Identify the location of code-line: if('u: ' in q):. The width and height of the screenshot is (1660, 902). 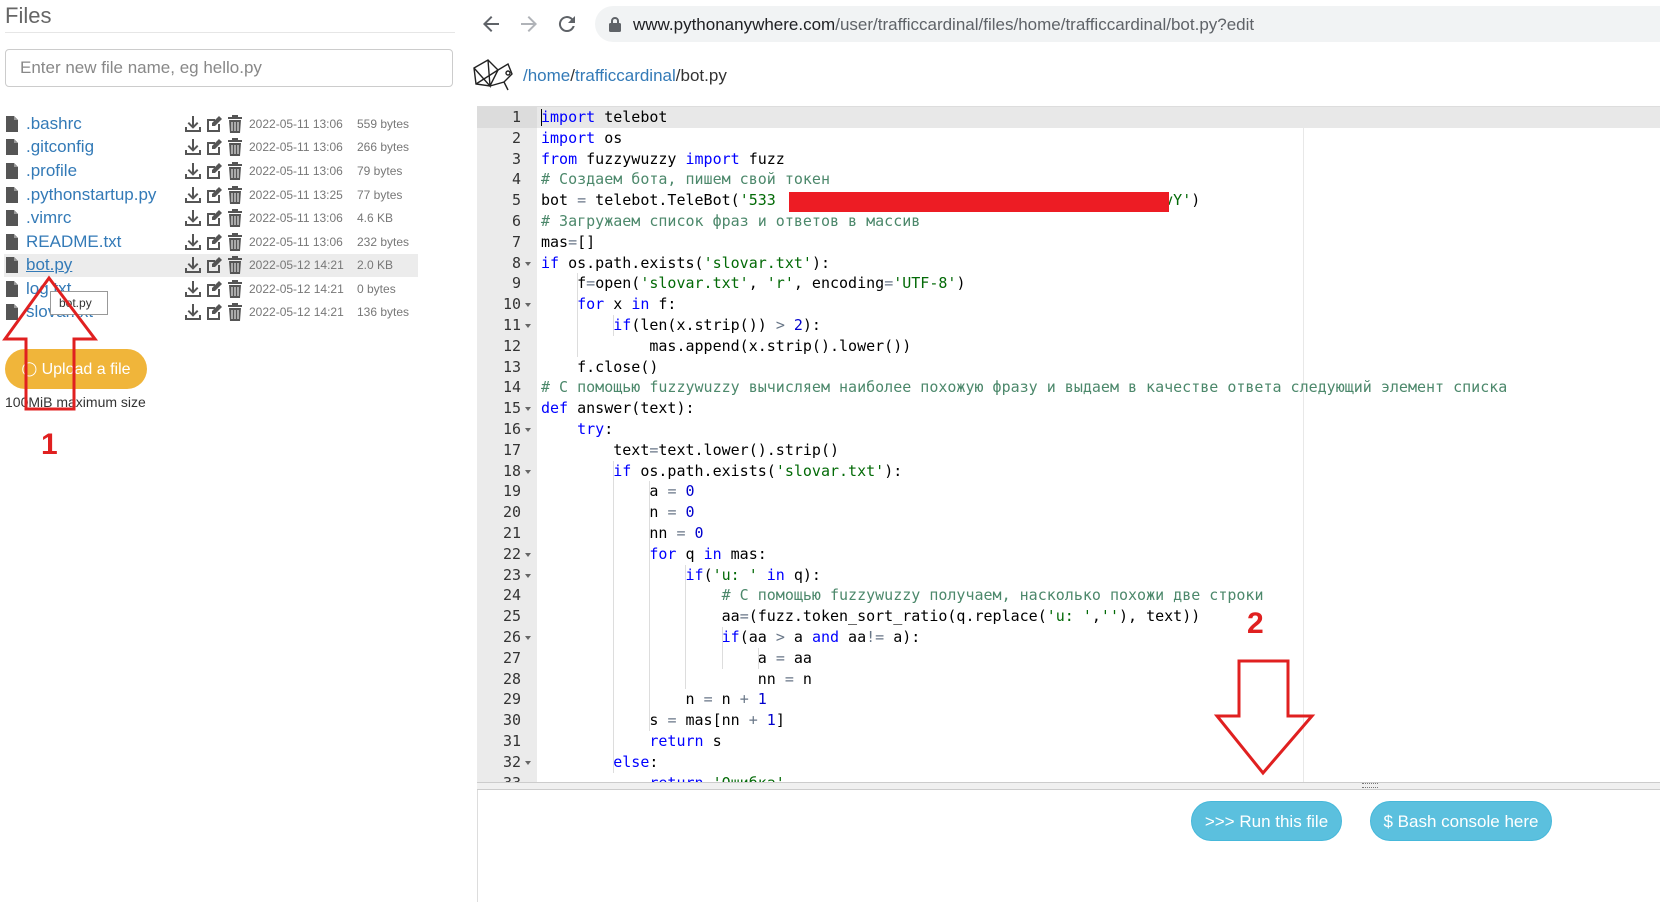
(681, 575).